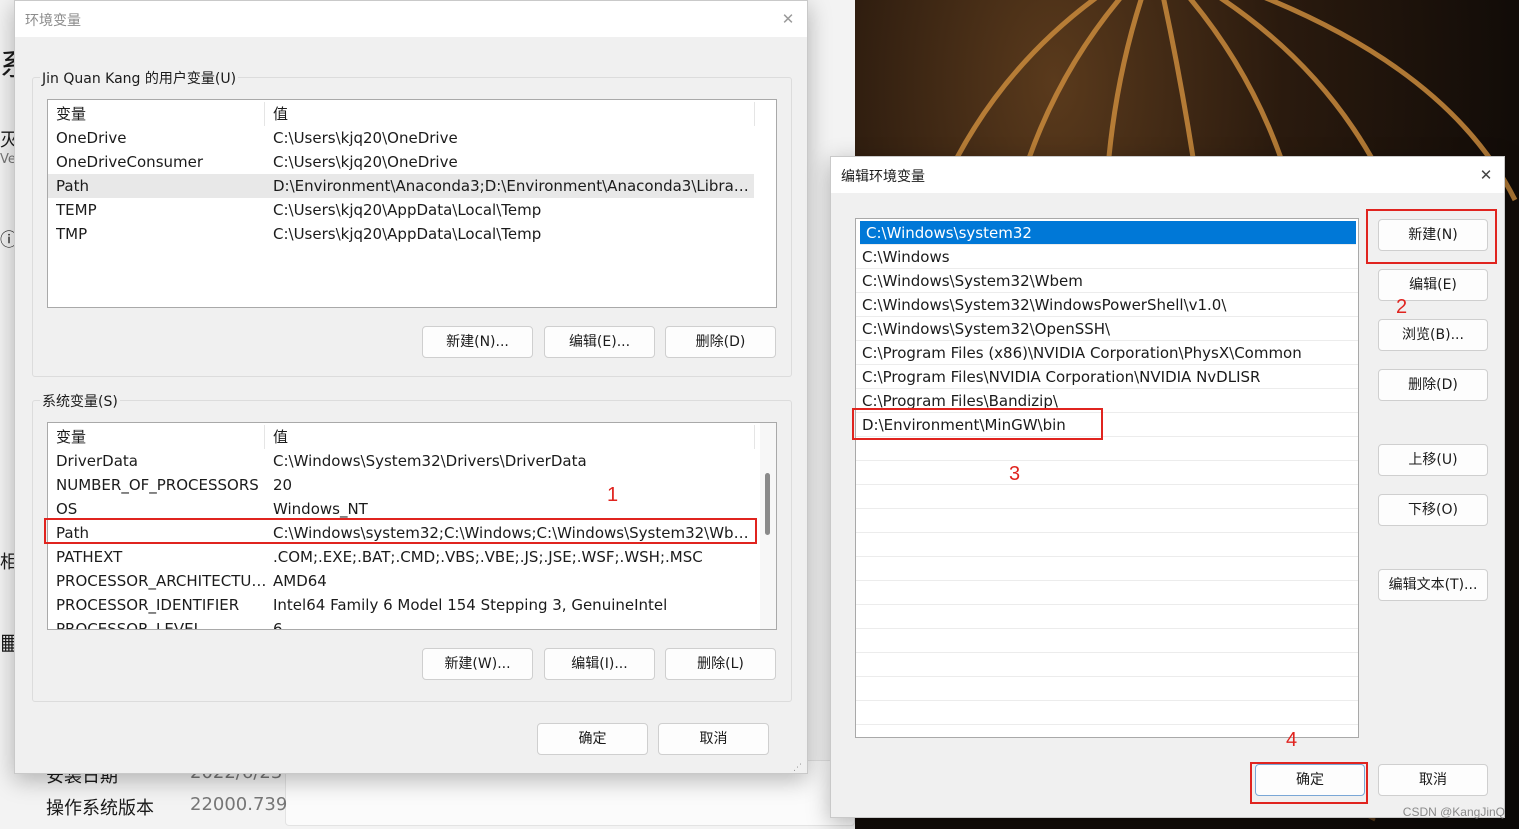 The image size is (1519, 829). What do you see at coordinates (278, 625) in the screenshot?
I see `variable-value: 6` at bounding box center [278, 625].